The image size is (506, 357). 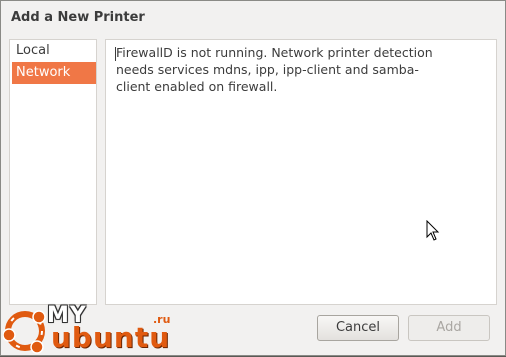 I want to click on myubuntu-watermark: MY .ru ubuntu, so click(x=91, y=329).